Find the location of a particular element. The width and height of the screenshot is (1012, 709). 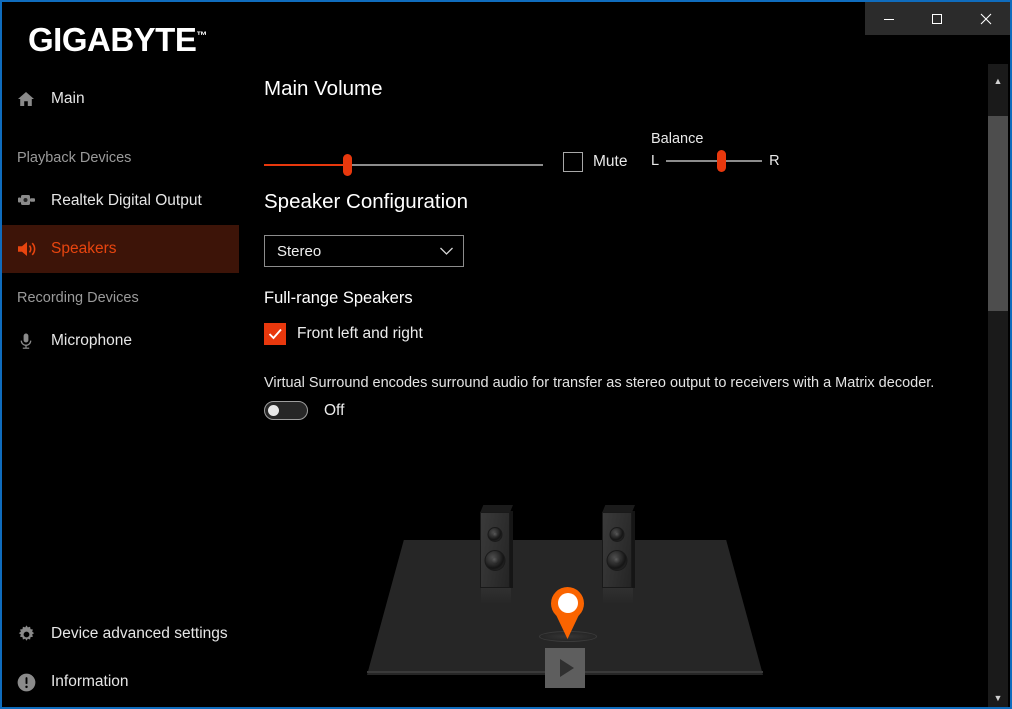

logo-text: GIGABYTE is located at coordinates (112, 39).